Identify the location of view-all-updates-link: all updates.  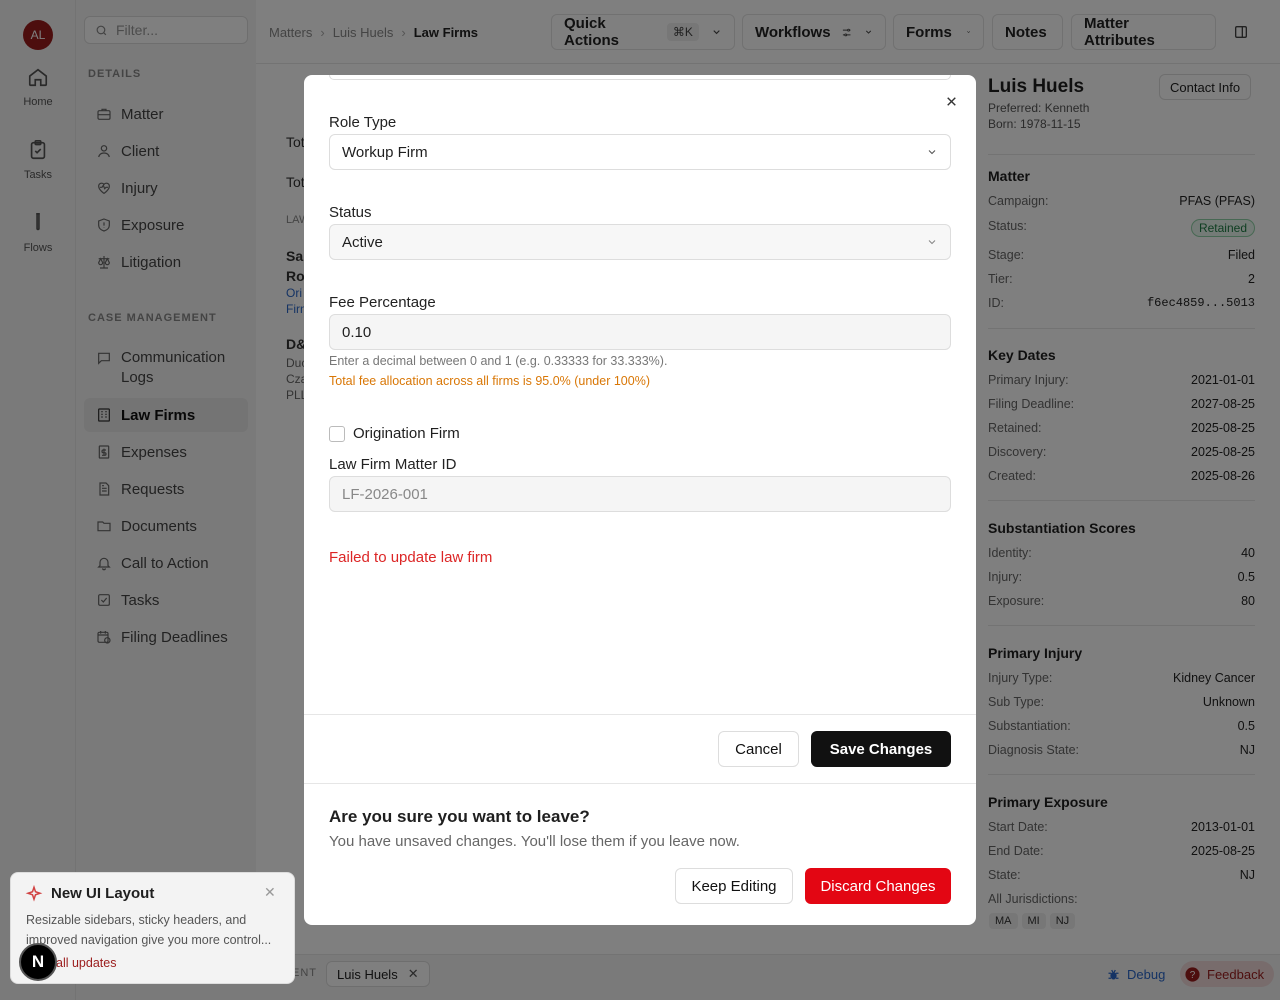
(86, 963).